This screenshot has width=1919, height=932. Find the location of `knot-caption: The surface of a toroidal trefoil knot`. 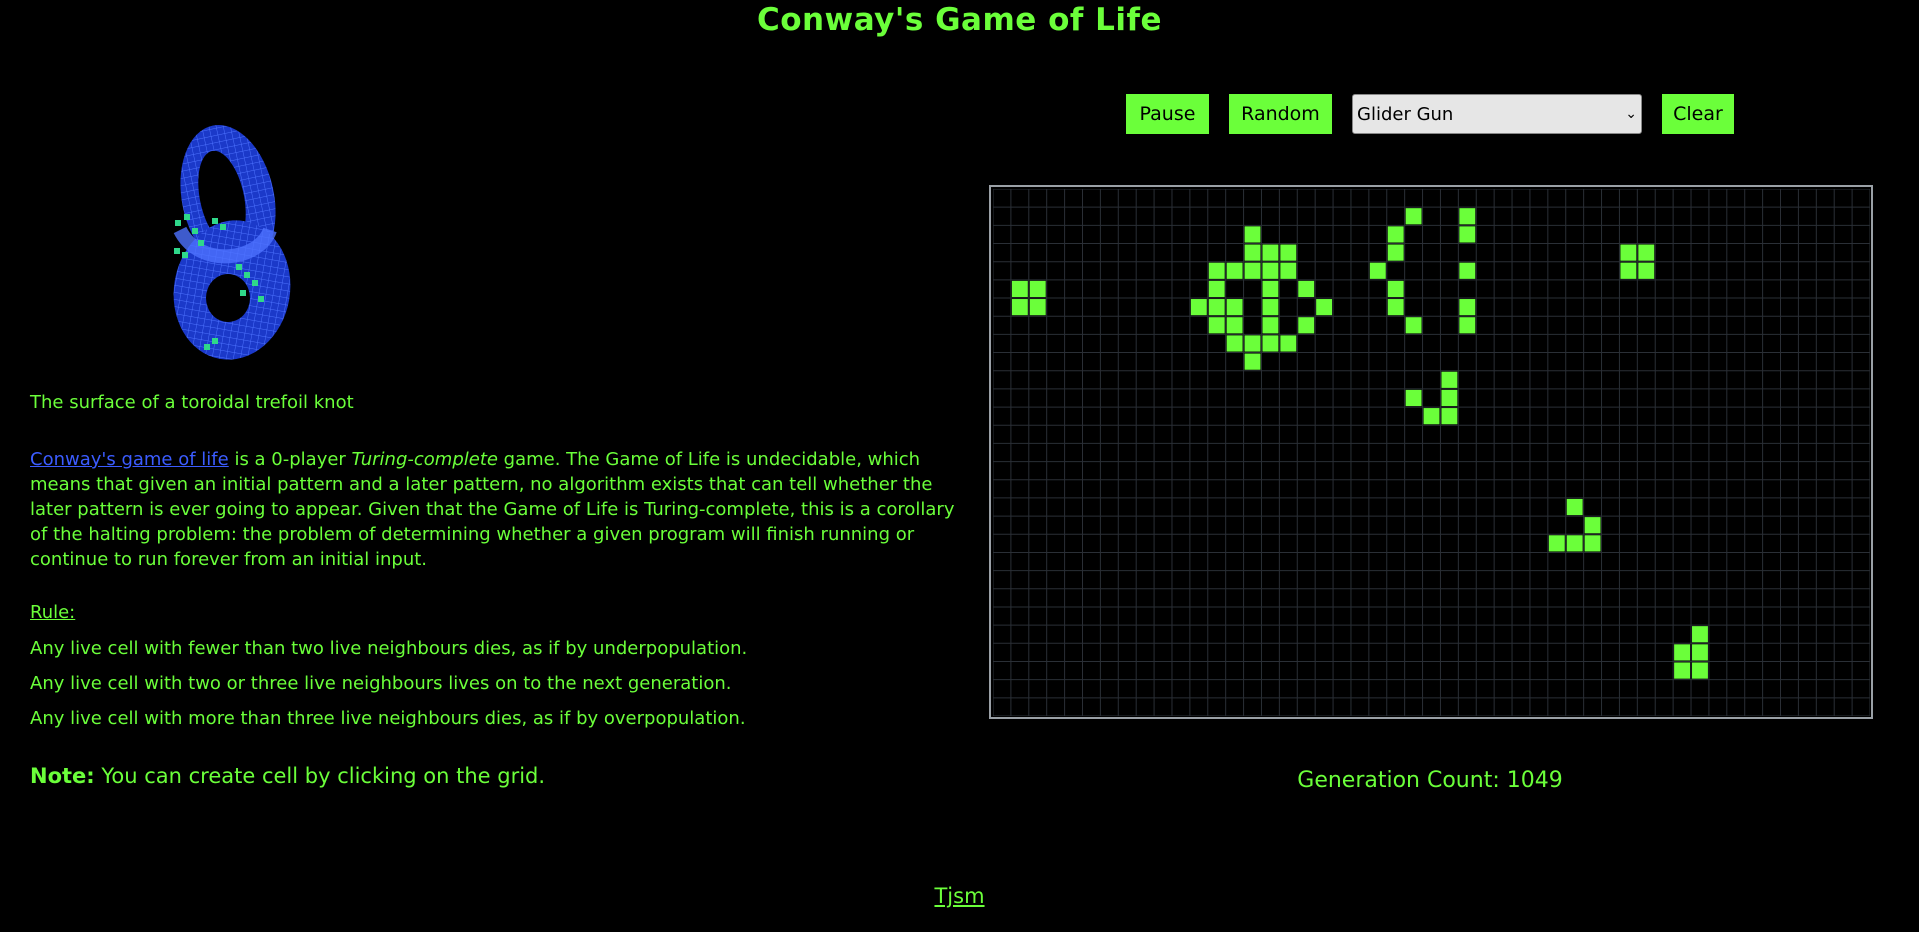

knot-caption: The surface of a toroidal trefoil knot is located at coordinates (192, 402).